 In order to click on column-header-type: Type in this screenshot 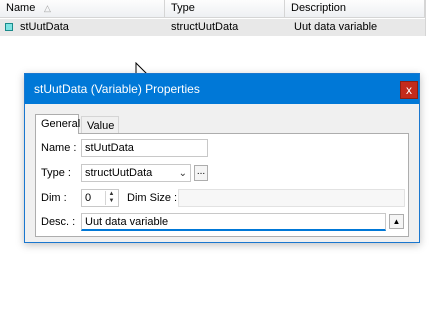, I will do `click(225, 8)`.